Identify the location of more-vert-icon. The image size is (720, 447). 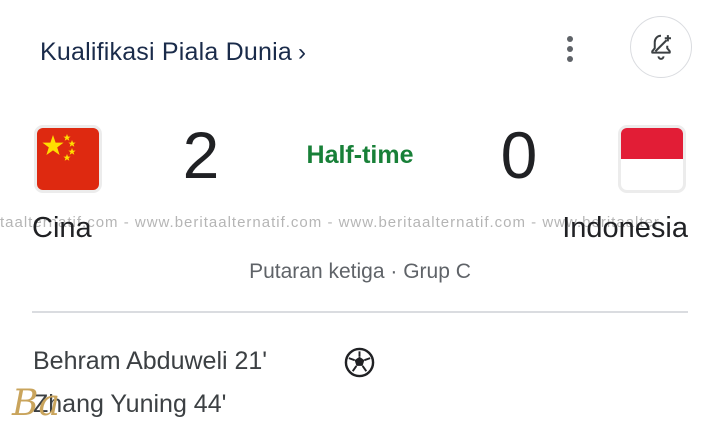
(570, 39).